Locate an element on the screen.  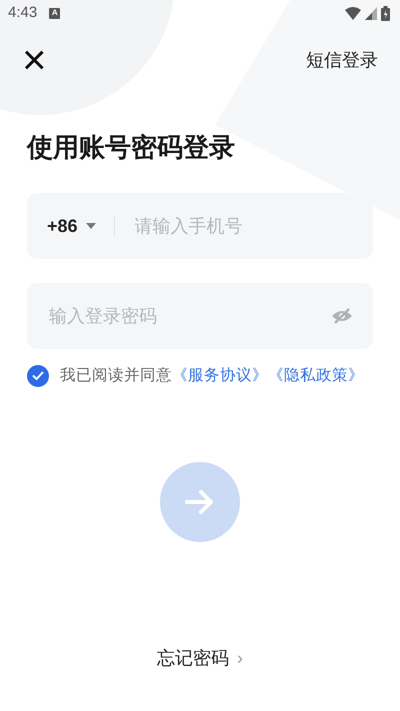
checkmark-icon is located at coordinates (38, 375).